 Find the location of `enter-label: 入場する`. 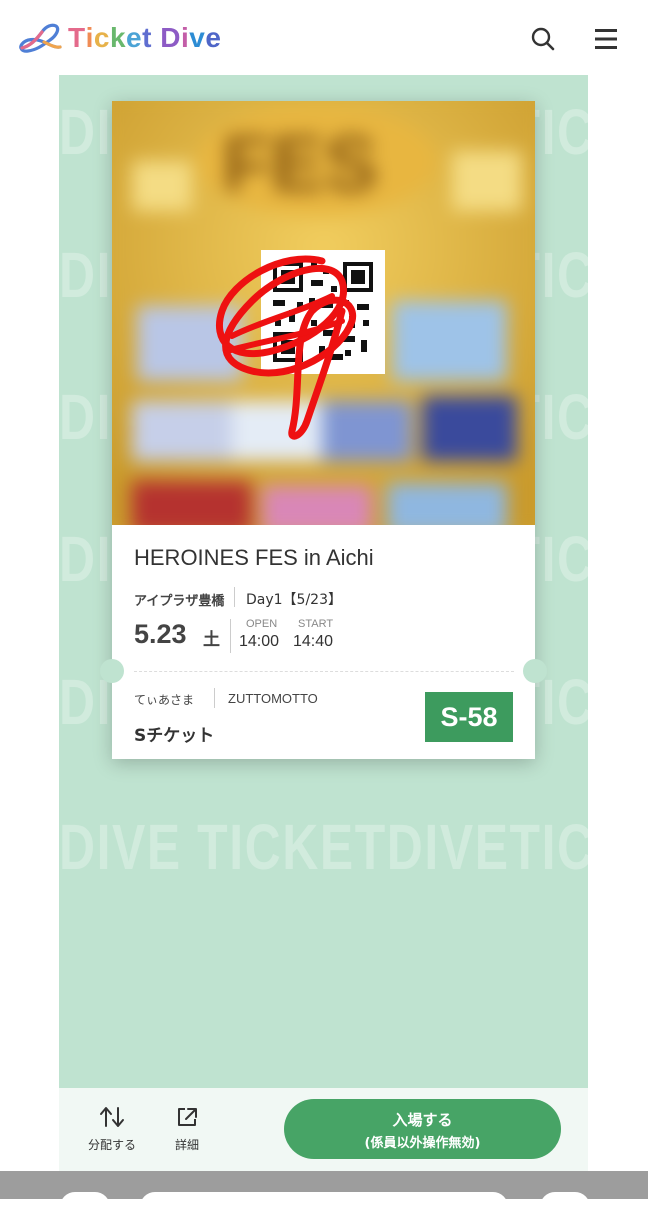

enter-label: 入場する is located at coordinates (422, 1120).